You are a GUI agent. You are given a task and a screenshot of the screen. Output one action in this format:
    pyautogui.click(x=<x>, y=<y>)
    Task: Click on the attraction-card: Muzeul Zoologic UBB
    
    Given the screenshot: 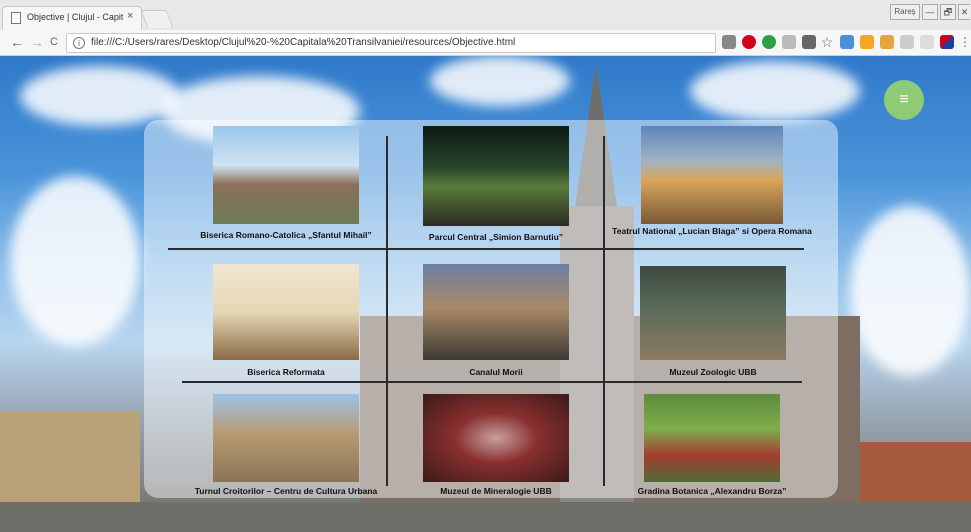 What is the action you would take?
    pyautogui.click(x=713, y=321)
    